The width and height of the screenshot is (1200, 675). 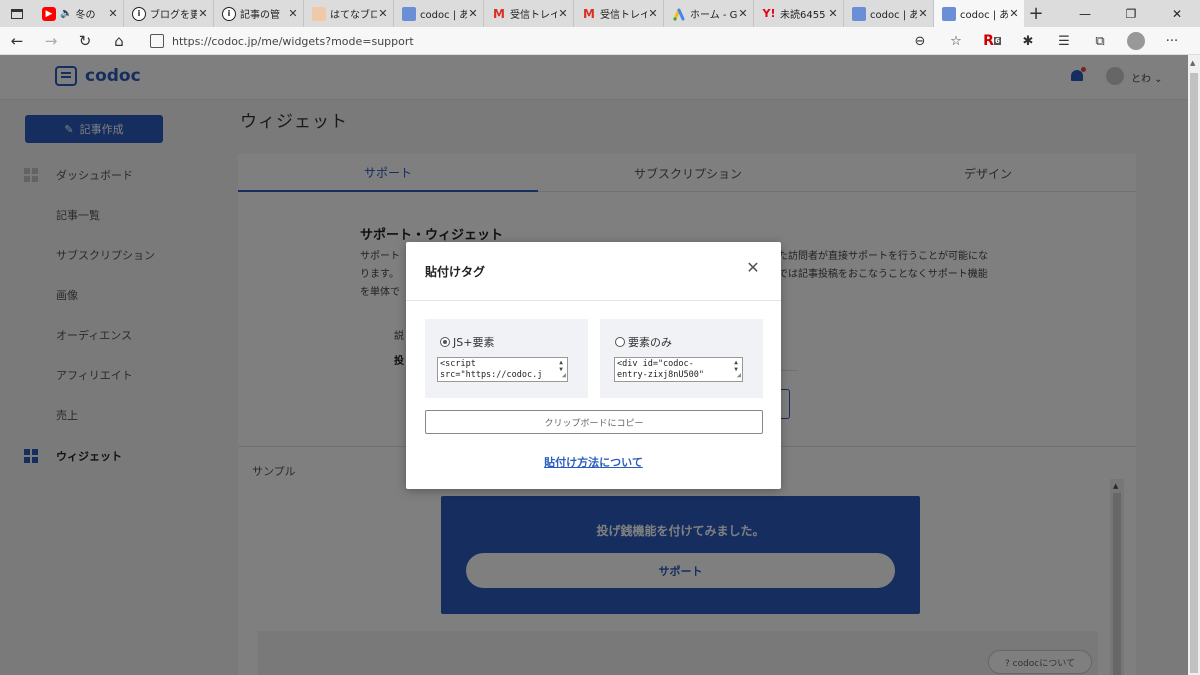 What do you see at coordinates (1172, 41) in the screenshot?
I see `more-menu-icon: ···` at bounding box center [1172, 41].